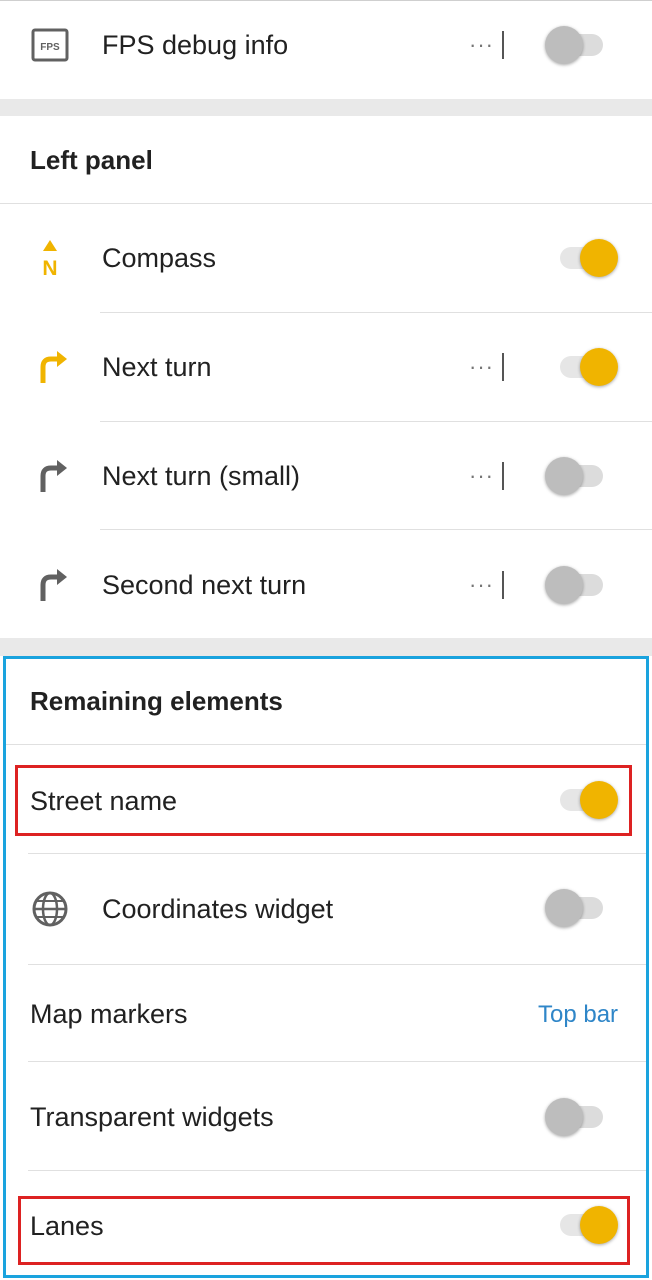  What do you see at coordinates (326, 476) in the screenshot?
I see `next-turn-small-row: Next turn (small) ···` at bounding box center [326, 476].